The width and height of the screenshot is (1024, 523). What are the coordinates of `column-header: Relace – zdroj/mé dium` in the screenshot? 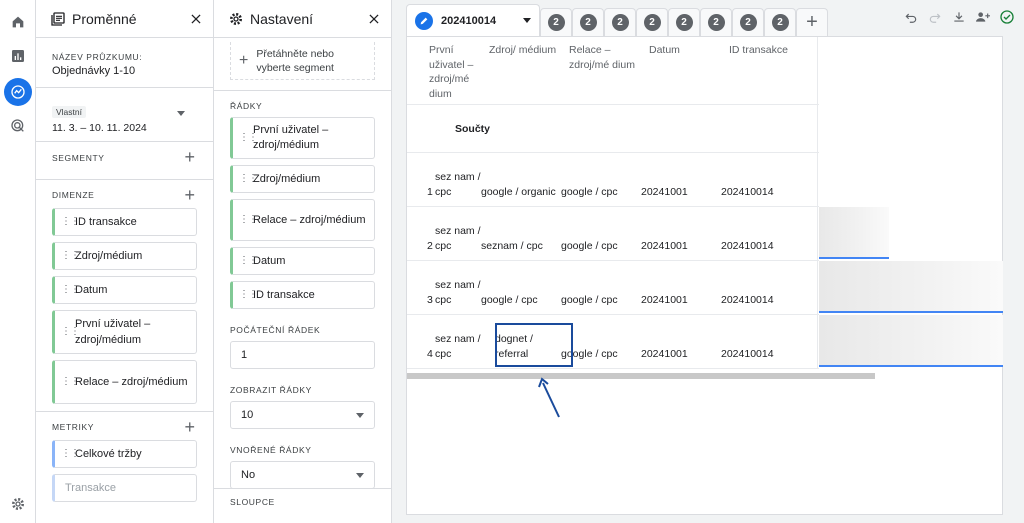 It's located at (609, 70).